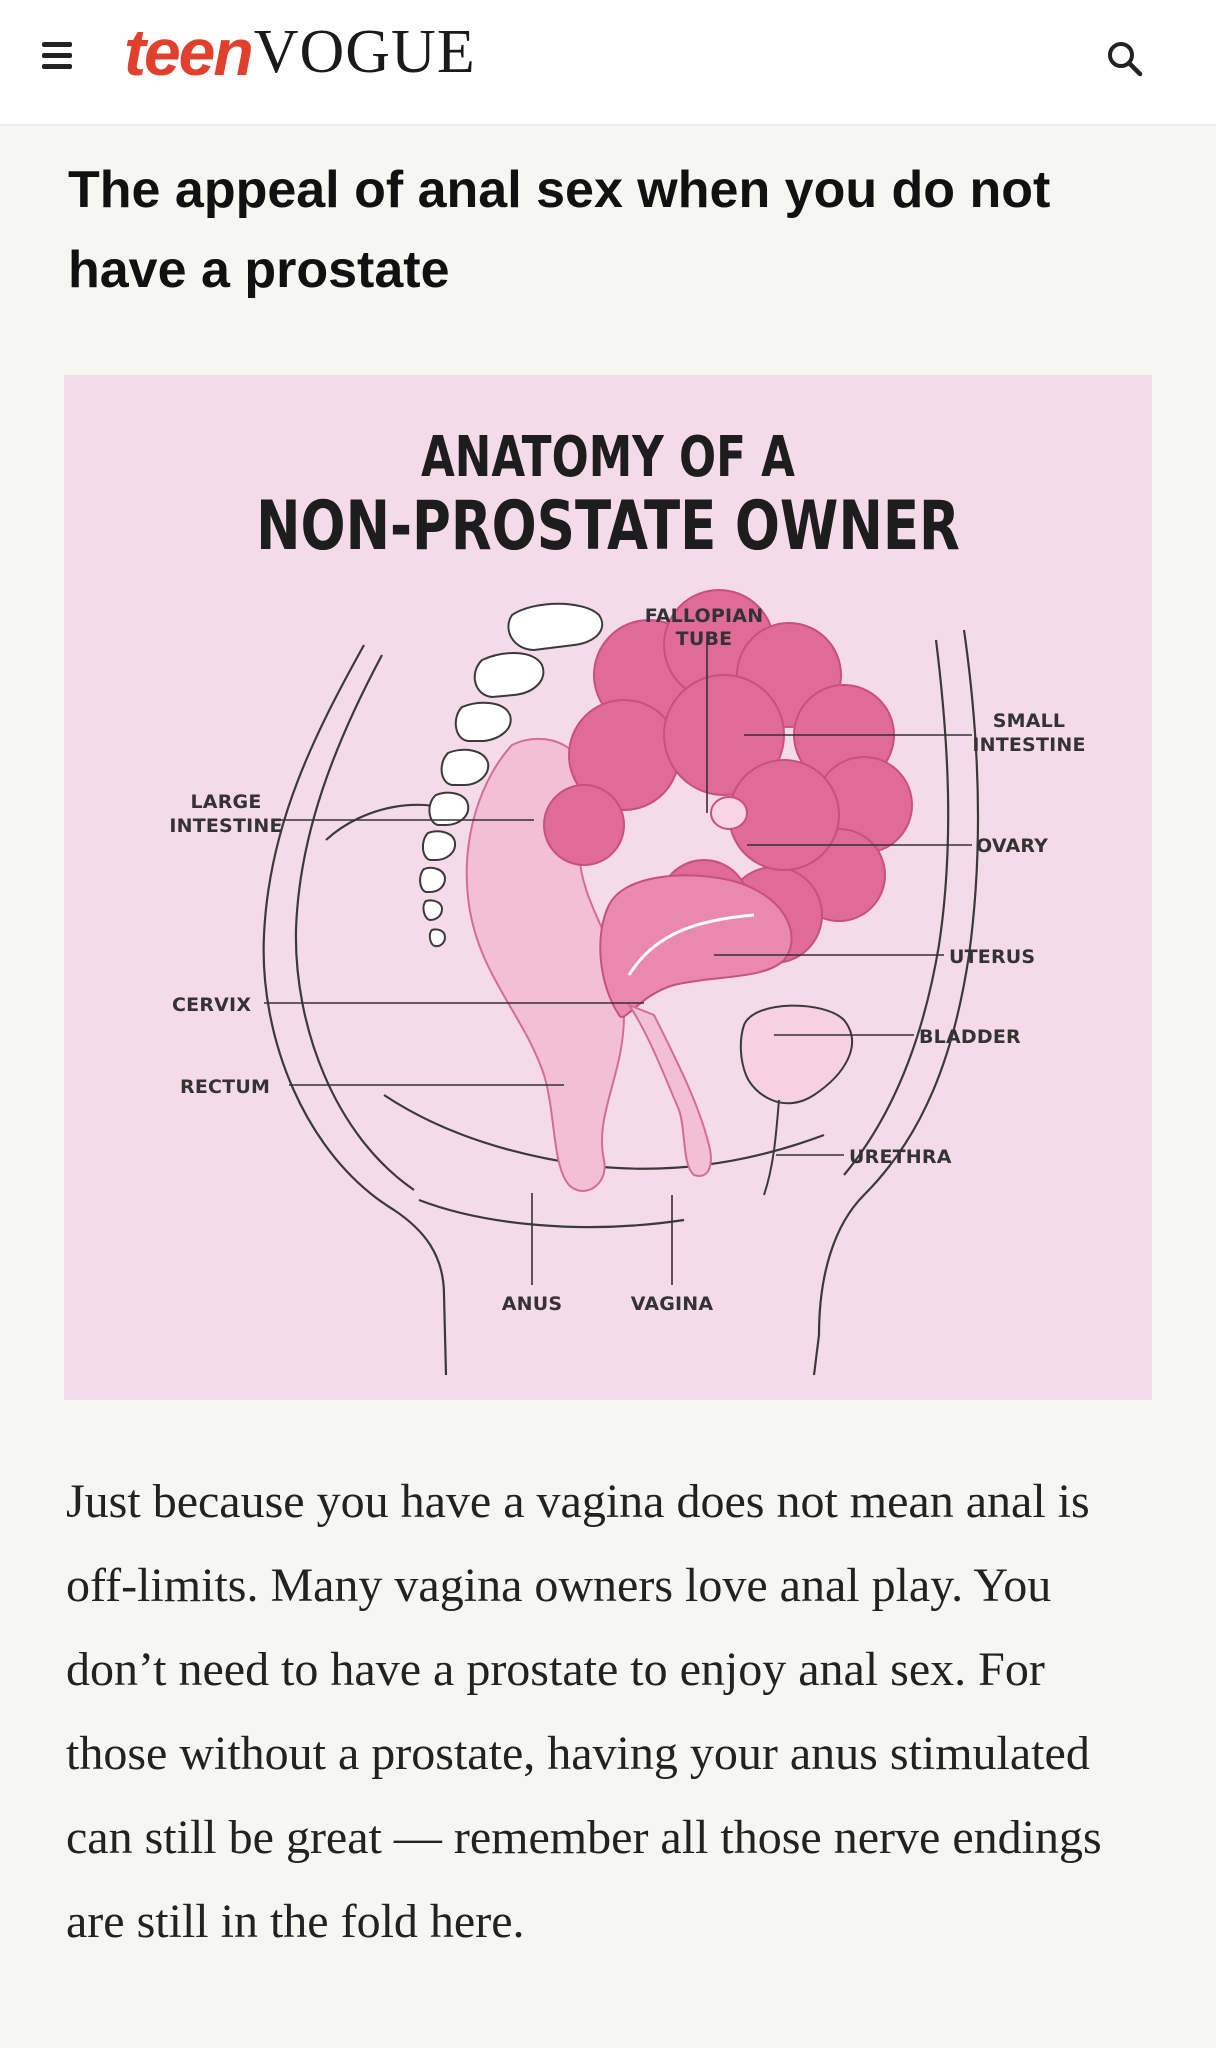 Image resolution: width=1216 pixels, height=2048 pixels. What do you see at coordinates (211, 1005) in the screenshot?
I see `label-cervix: CERVIX` at bounding box center [211, 1005].